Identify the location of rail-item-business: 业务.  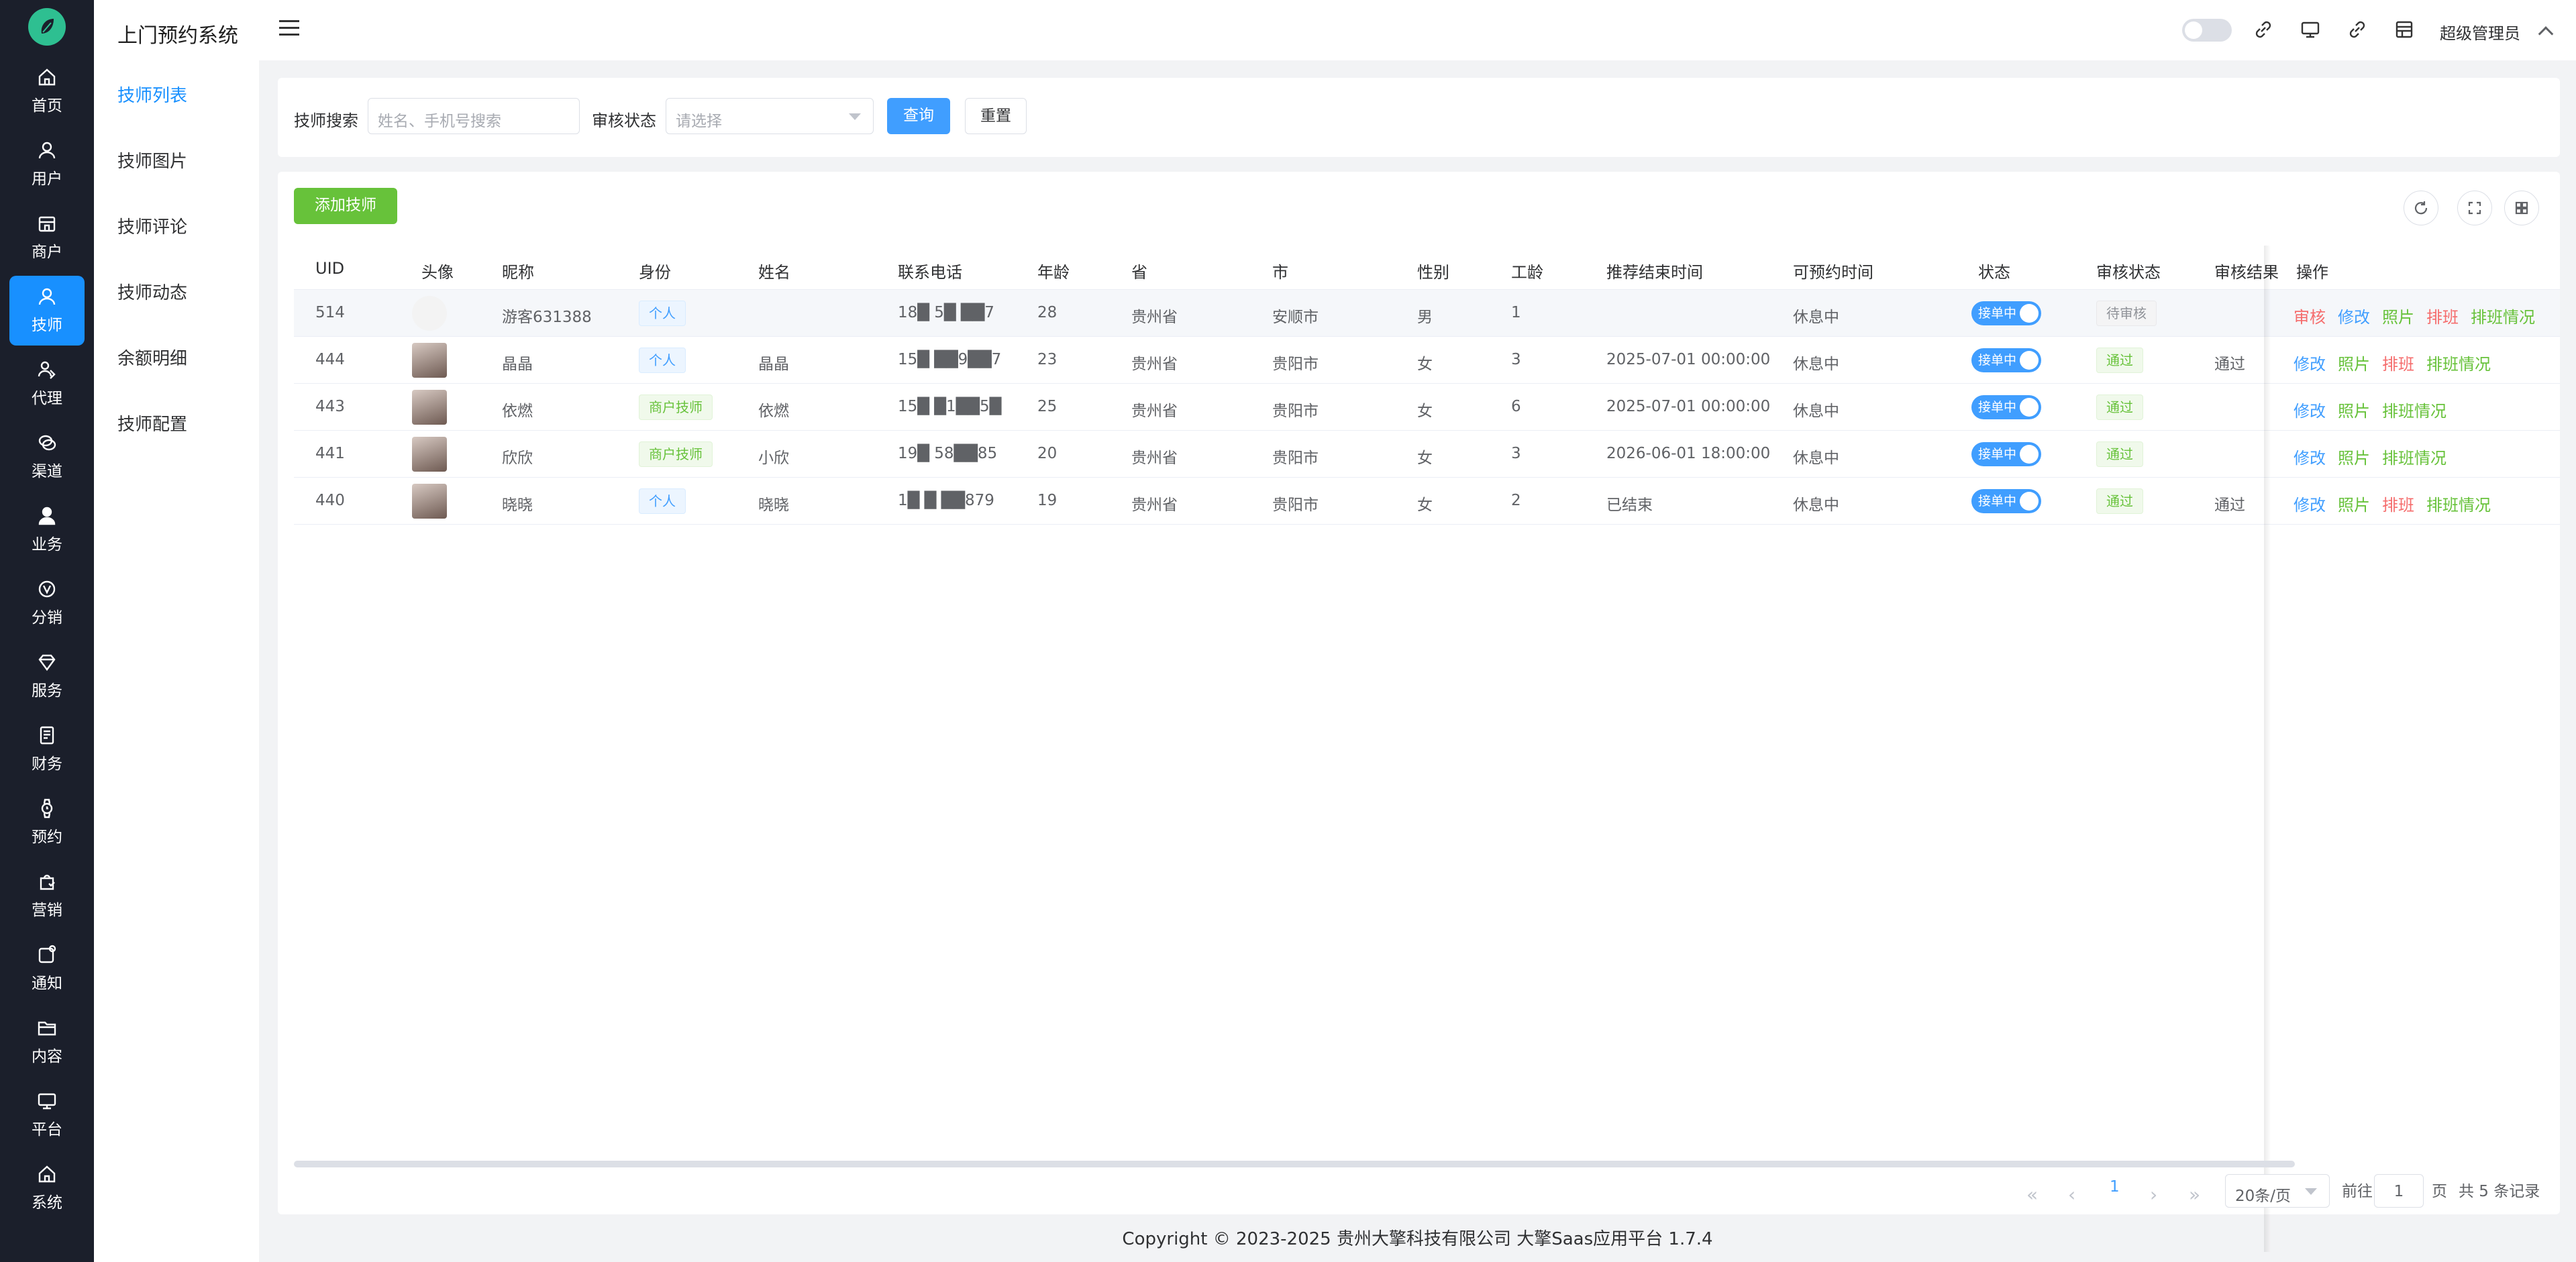
(47, 530).